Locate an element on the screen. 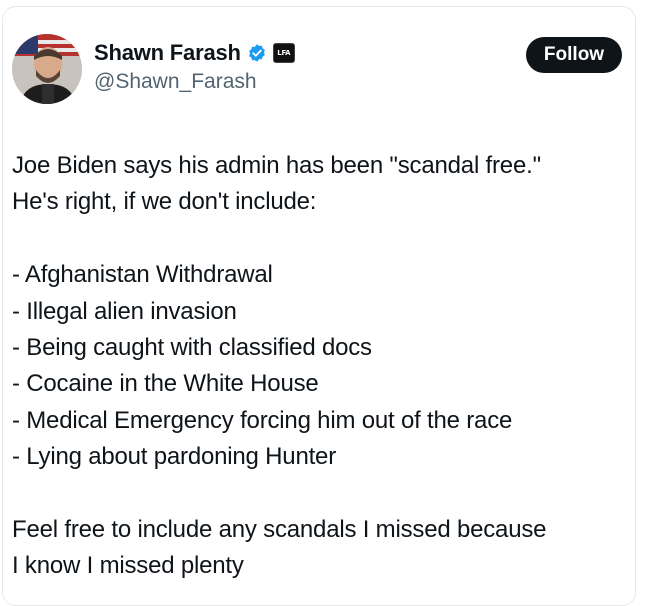  tweet-header: Shawn Farash LFA @Shawn_Farash Follow is located at coordinates (317, 72).